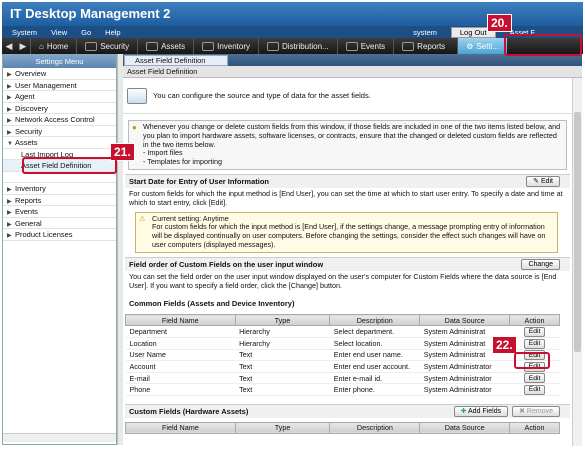 Image resolution: width=585 pixels, height=449 pixels. I want to click on tab-assets: Assets, so click(165, 46).